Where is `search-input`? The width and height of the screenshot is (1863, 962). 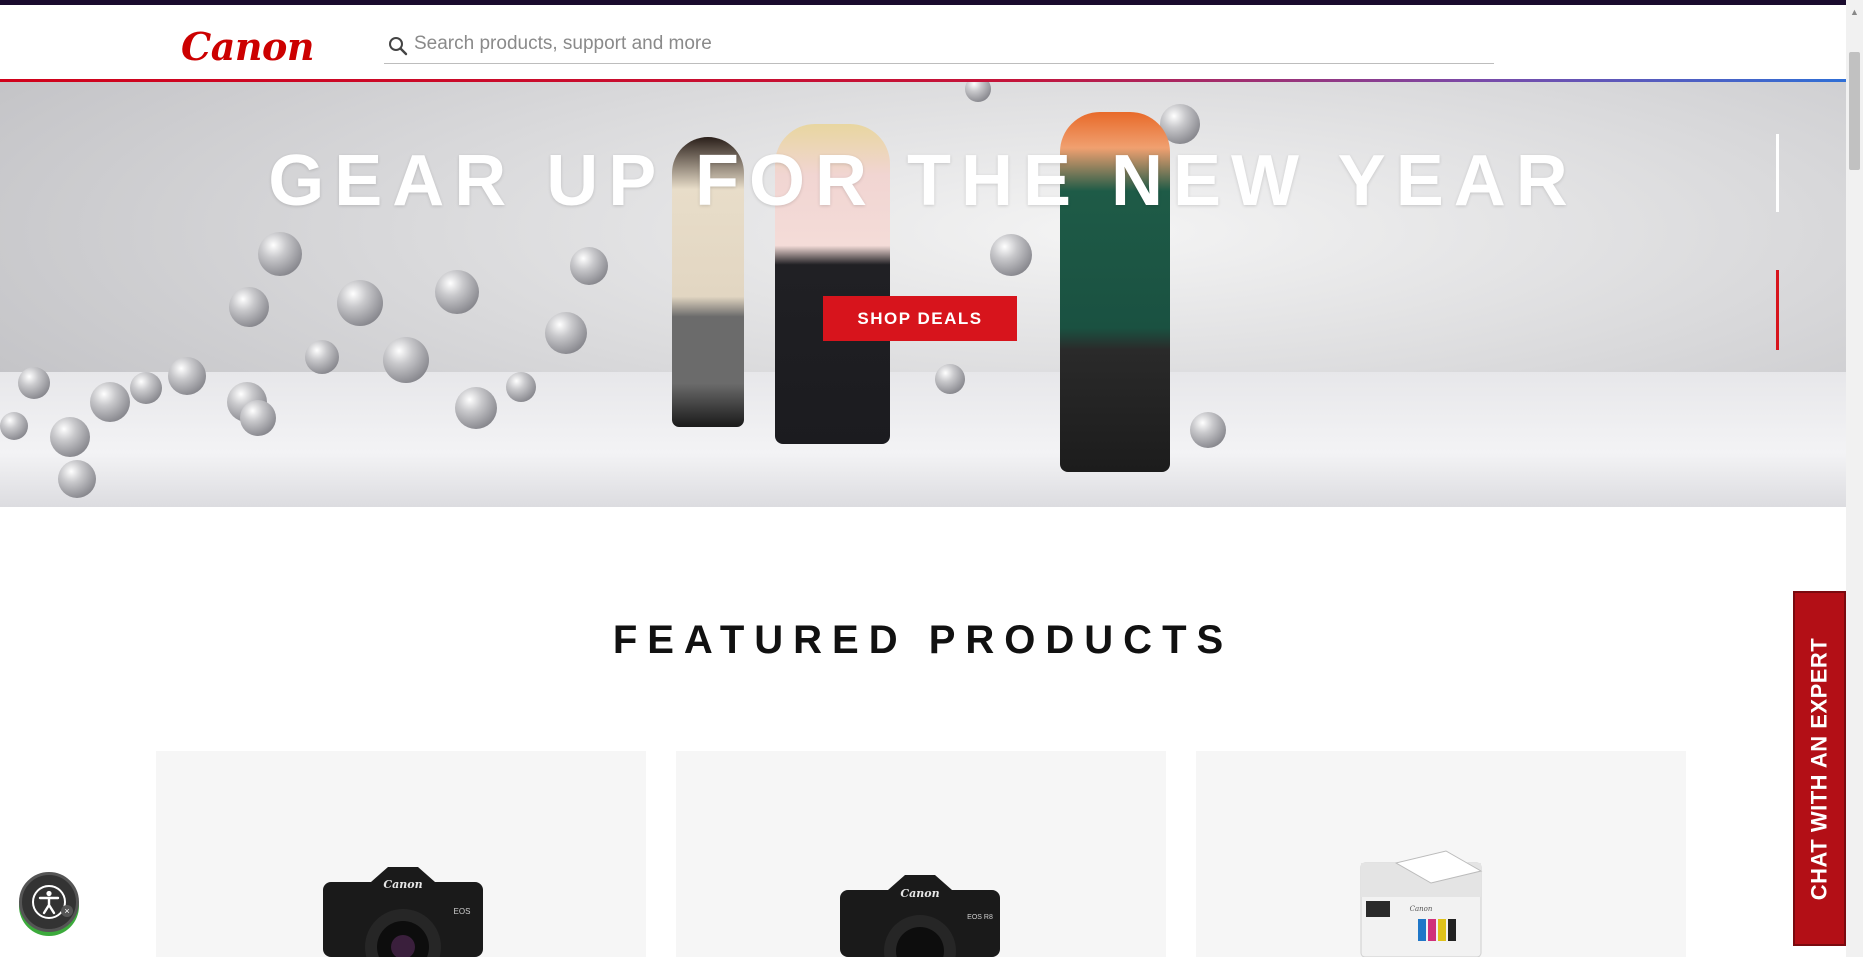 search-input is located at coordinates (949, 44).